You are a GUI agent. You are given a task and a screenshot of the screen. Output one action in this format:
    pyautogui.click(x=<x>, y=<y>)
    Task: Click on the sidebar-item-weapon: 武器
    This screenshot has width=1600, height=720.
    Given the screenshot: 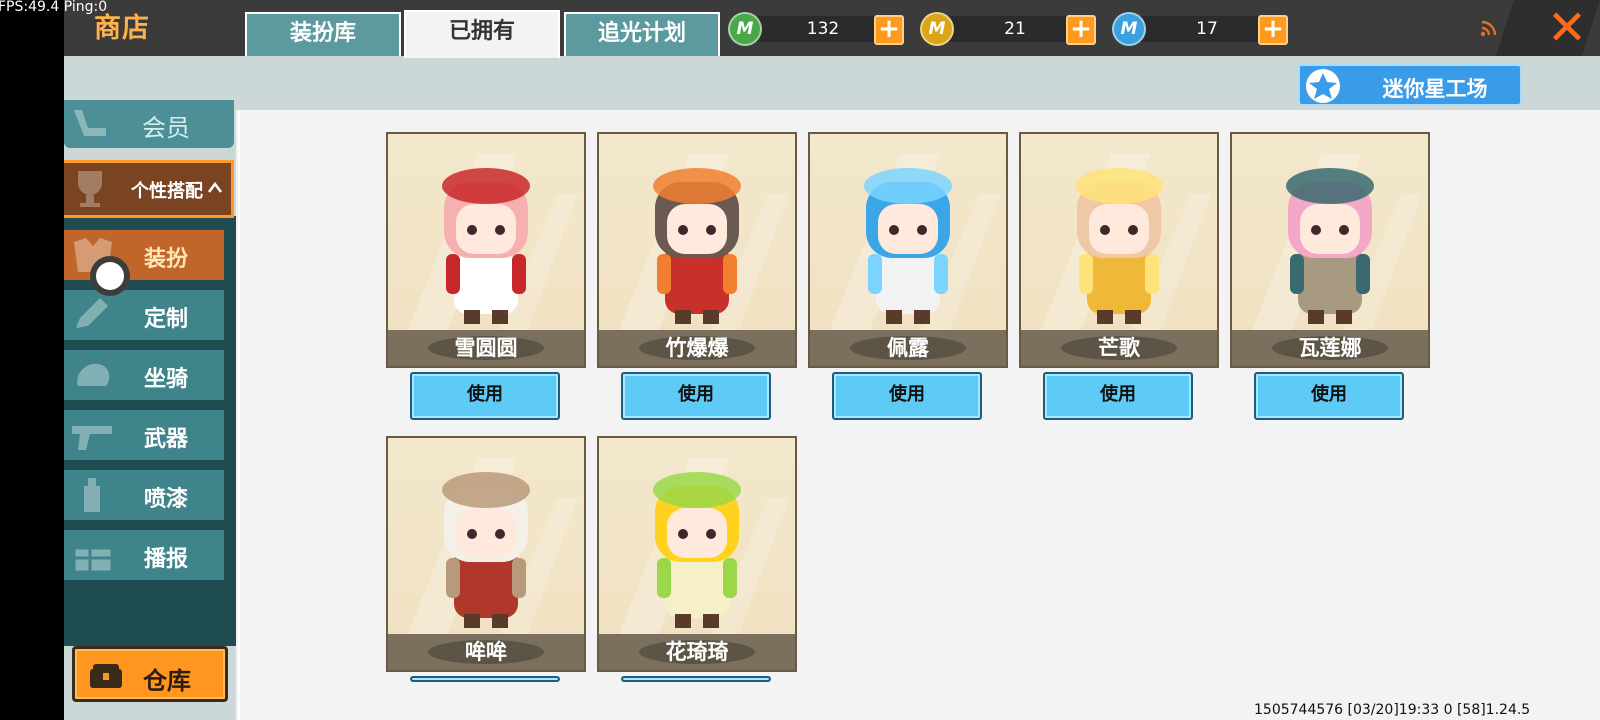 What is the action you would take?
    pyautogui.click(x=144, y=435)
    